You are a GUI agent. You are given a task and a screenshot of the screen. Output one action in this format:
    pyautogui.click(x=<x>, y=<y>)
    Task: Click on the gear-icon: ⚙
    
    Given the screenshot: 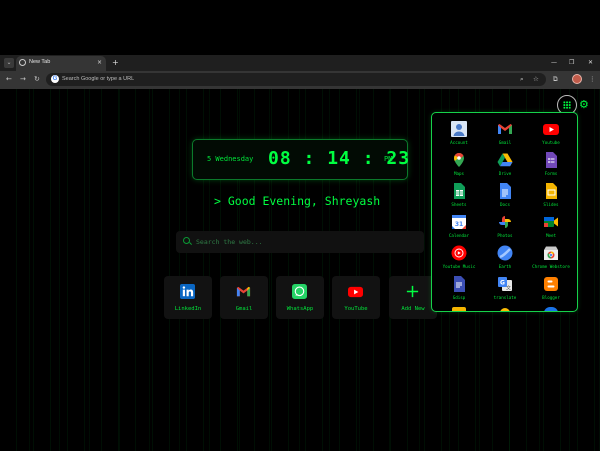 What is the action you would take?
    pyautogui.click(x=584, y=105)
    